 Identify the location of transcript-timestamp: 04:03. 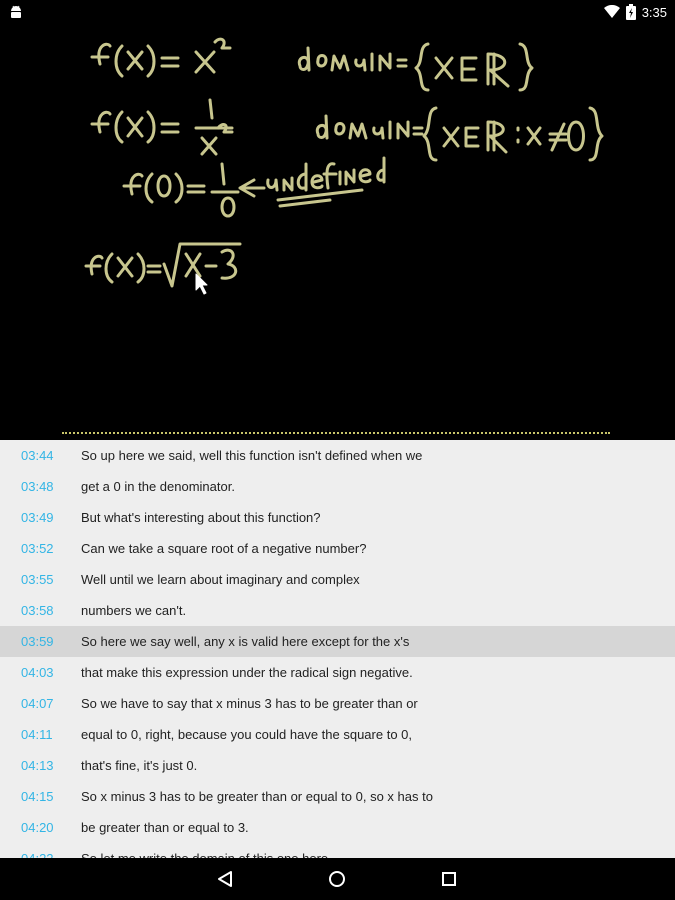
(37, 672).